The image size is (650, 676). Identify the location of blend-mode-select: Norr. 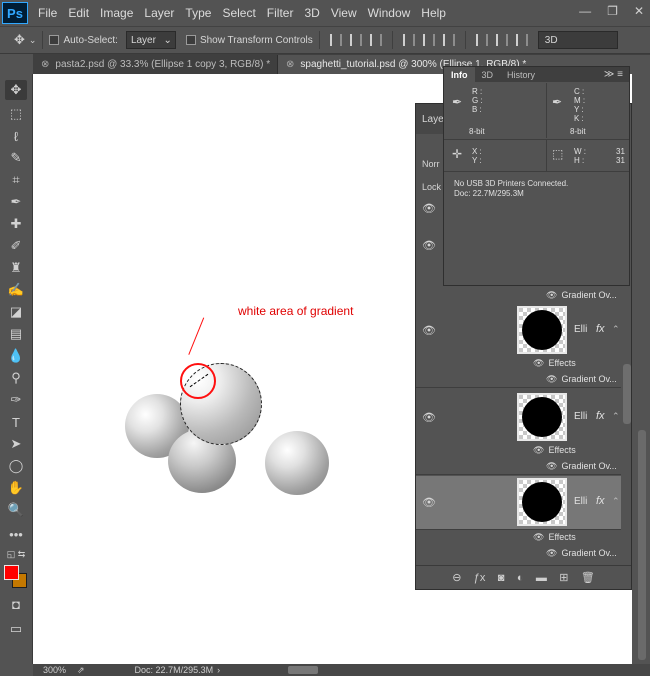
(431, 164).